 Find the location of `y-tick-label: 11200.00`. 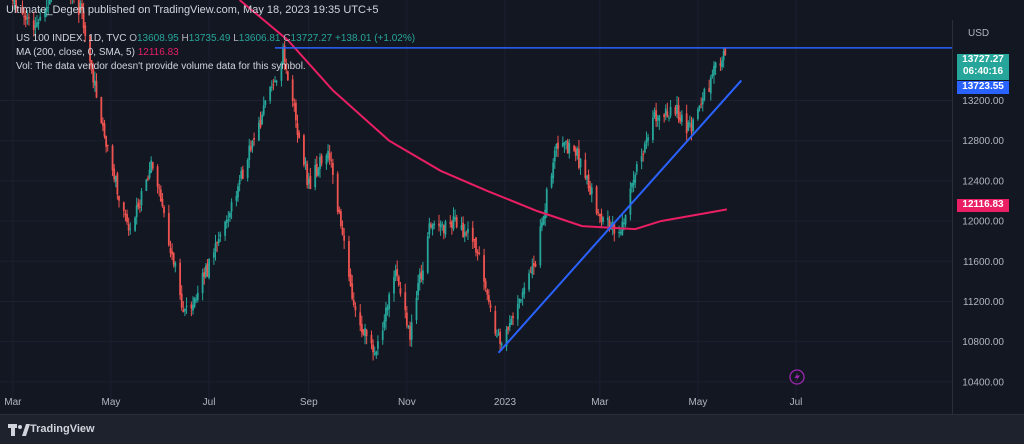

y-tick-label: 11200.00 is located at coordinates (983, 302).